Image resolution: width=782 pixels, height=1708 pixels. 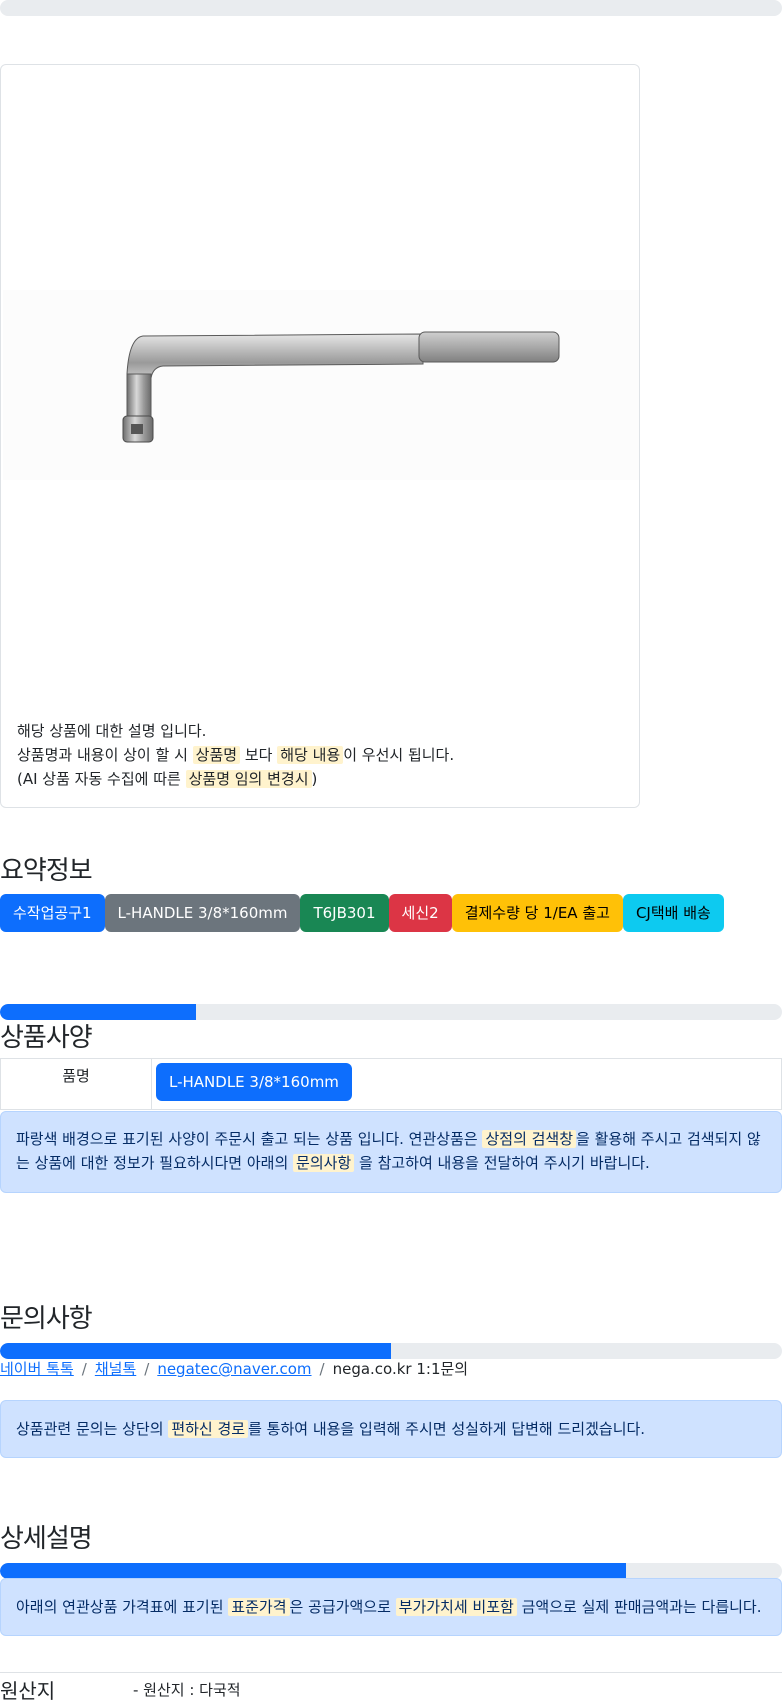 What do you see at coordinates (391, 1687) in the screenshot?
I see `origin-row: 원산지 - 원산지 : 다국적` at bounding box center [391, 1687].